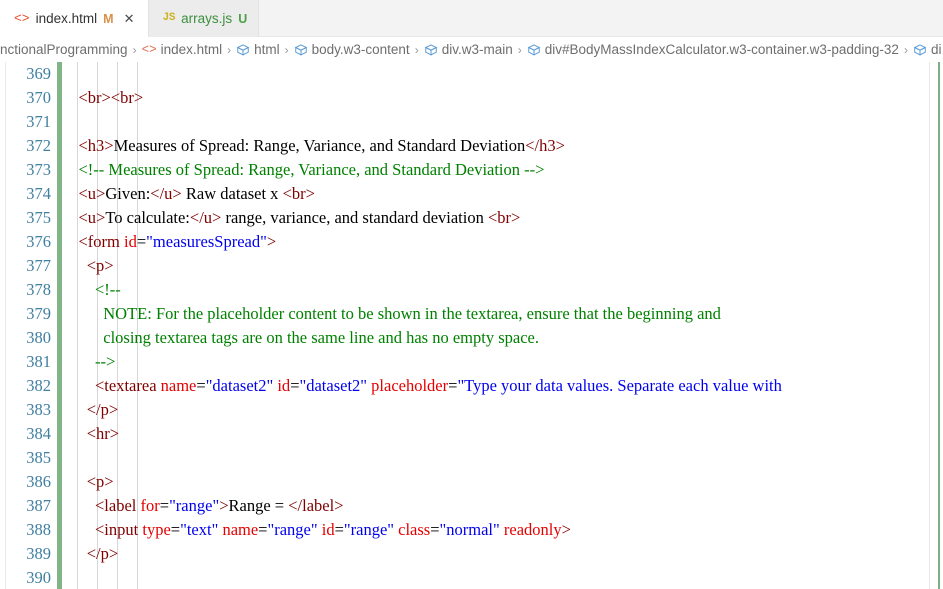  Describe the element at coordinates (502, 506) in the screenshot. I see `code-line: <label for="range">Range = </label>` at that location.